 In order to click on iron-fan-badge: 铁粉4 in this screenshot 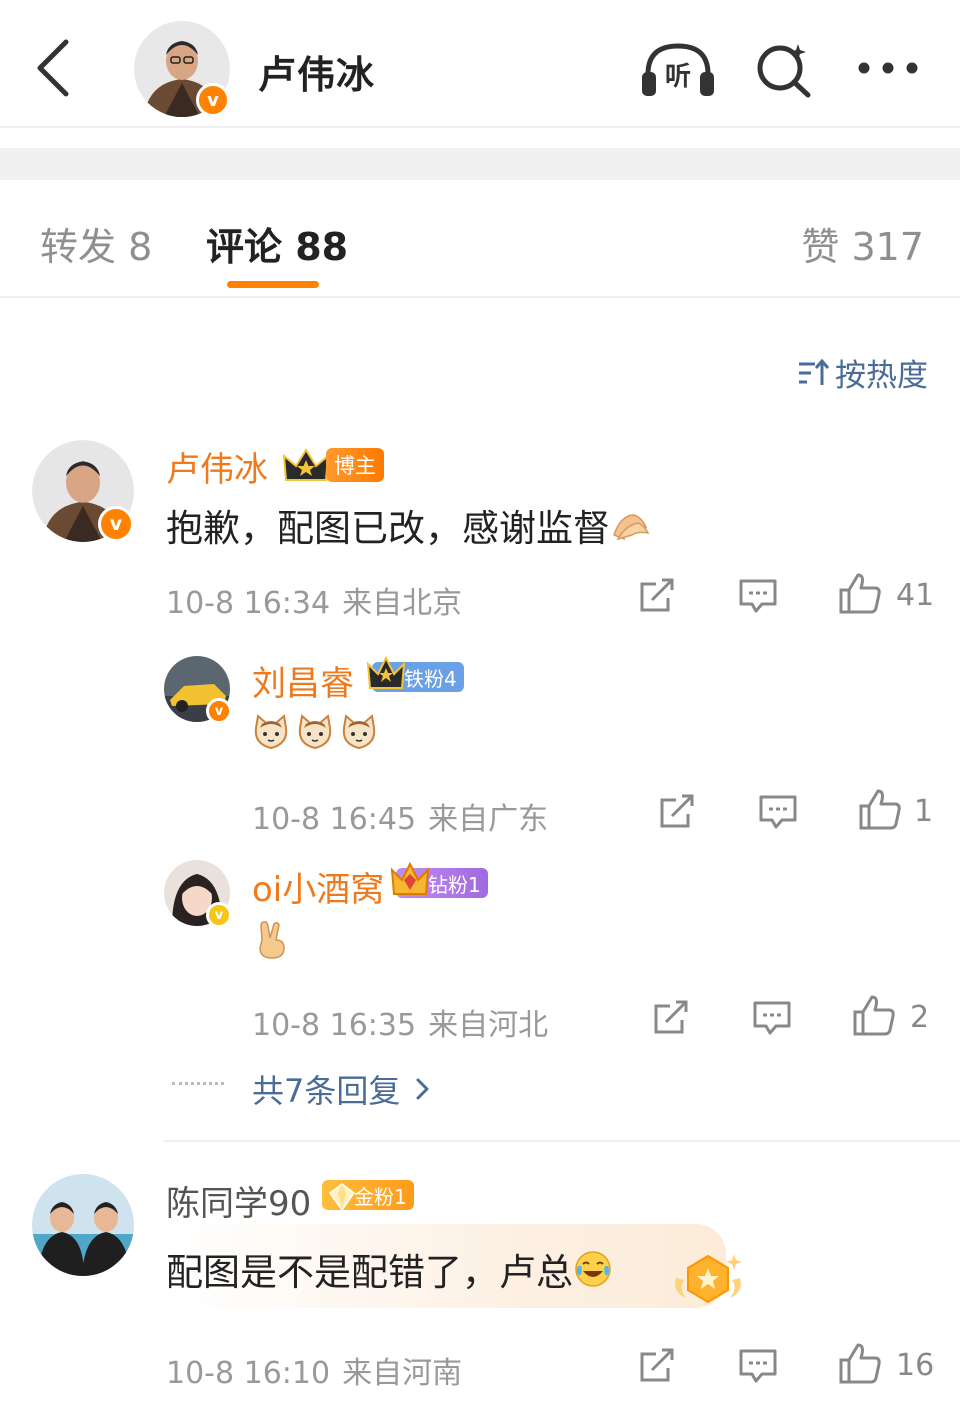, I will do `click(415, 673)`.